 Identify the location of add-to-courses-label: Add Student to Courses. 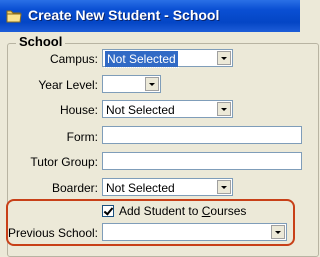
(182, 211).